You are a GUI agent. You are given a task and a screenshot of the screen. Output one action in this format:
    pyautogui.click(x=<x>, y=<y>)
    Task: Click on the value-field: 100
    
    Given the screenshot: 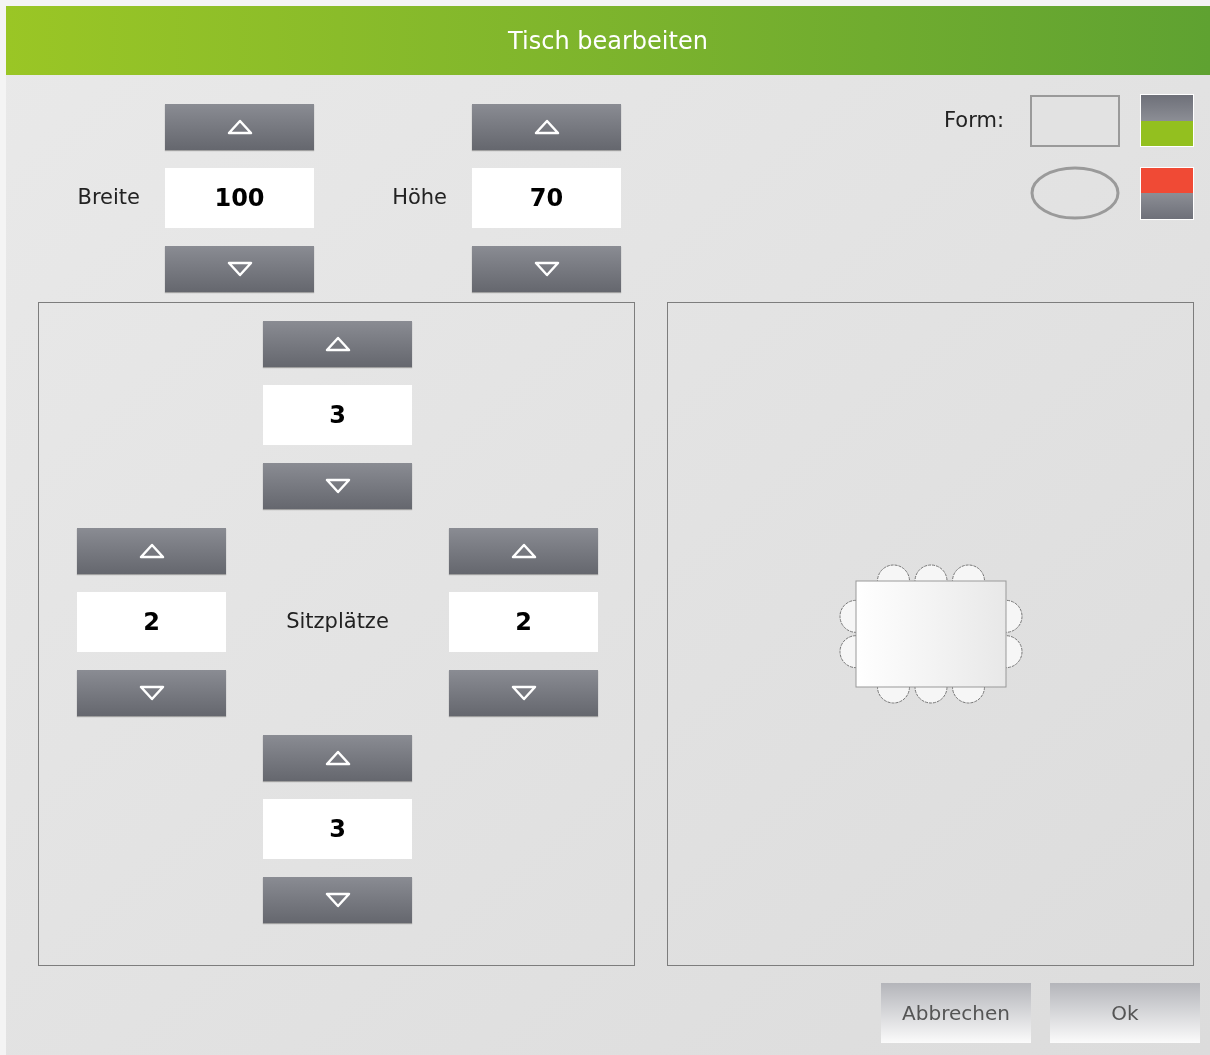 What is the action you would take?
    pyautogui.click(x=239, y=198)
    